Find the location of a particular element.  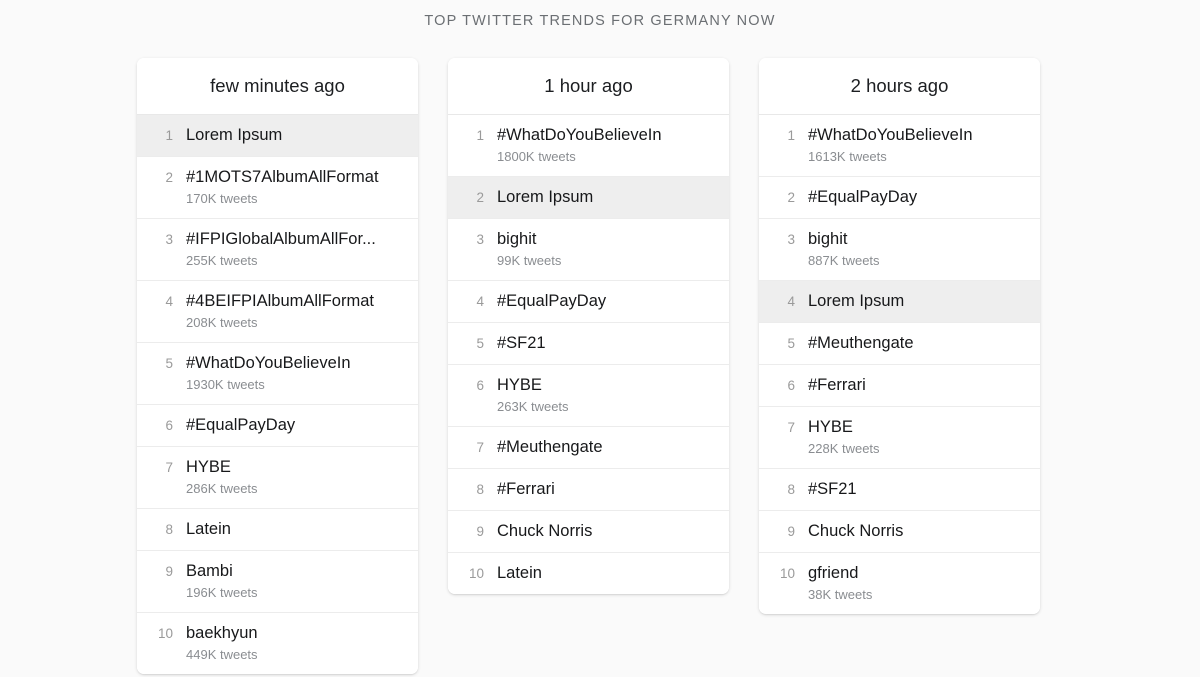

trend-row: 9 Bambi 196K tweets is located at coordinates (277, 582).